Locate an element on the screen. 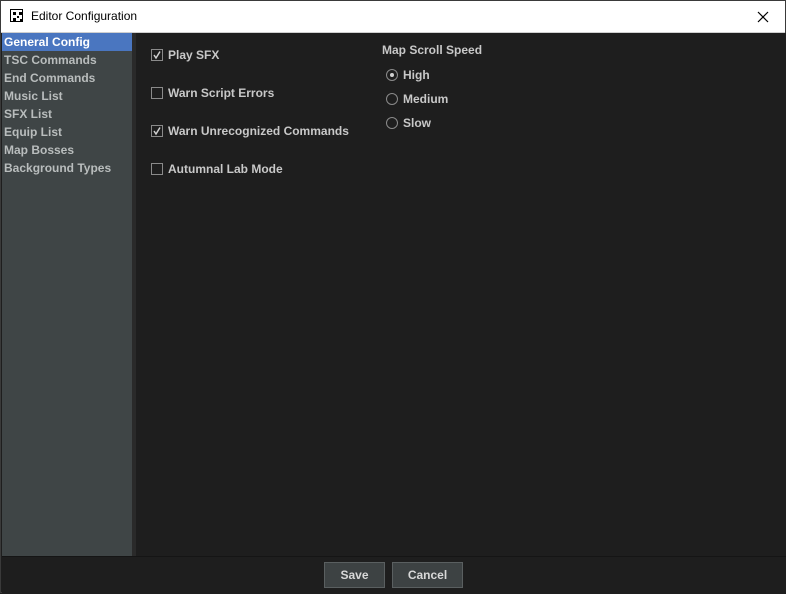 This screenshot has height=594, width=786. scroll-speed-high-option: High is located at coordinates (408, 75).